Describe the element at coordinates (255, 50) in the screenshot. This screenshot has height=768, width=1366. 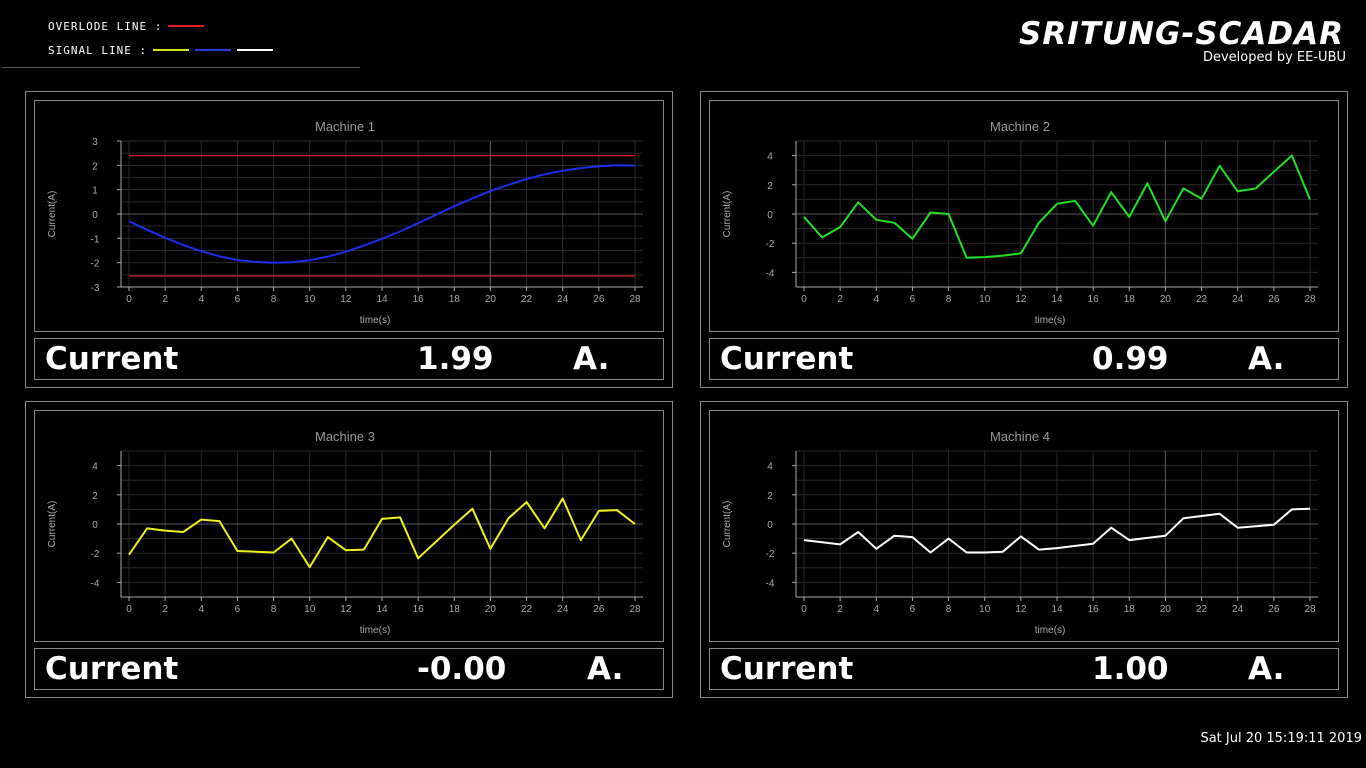
I see `signal-swatch-white` at that location.